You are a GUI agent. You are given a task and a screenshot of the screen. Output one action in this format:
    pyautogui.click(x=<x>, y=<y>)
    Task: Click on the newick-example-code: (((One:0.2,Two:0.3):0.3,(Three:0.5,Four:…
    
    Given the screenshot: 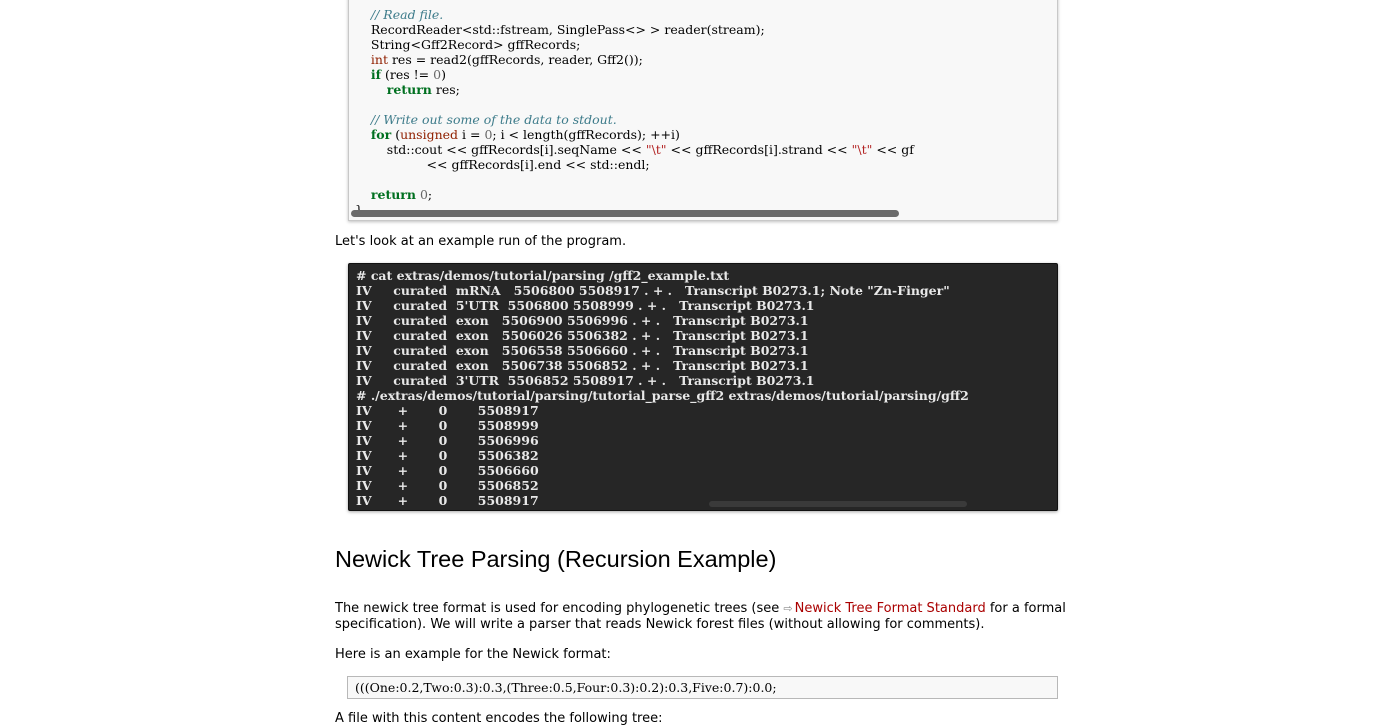 What is the action you would take?
    pyautogui.click(x=702, y=687)
    